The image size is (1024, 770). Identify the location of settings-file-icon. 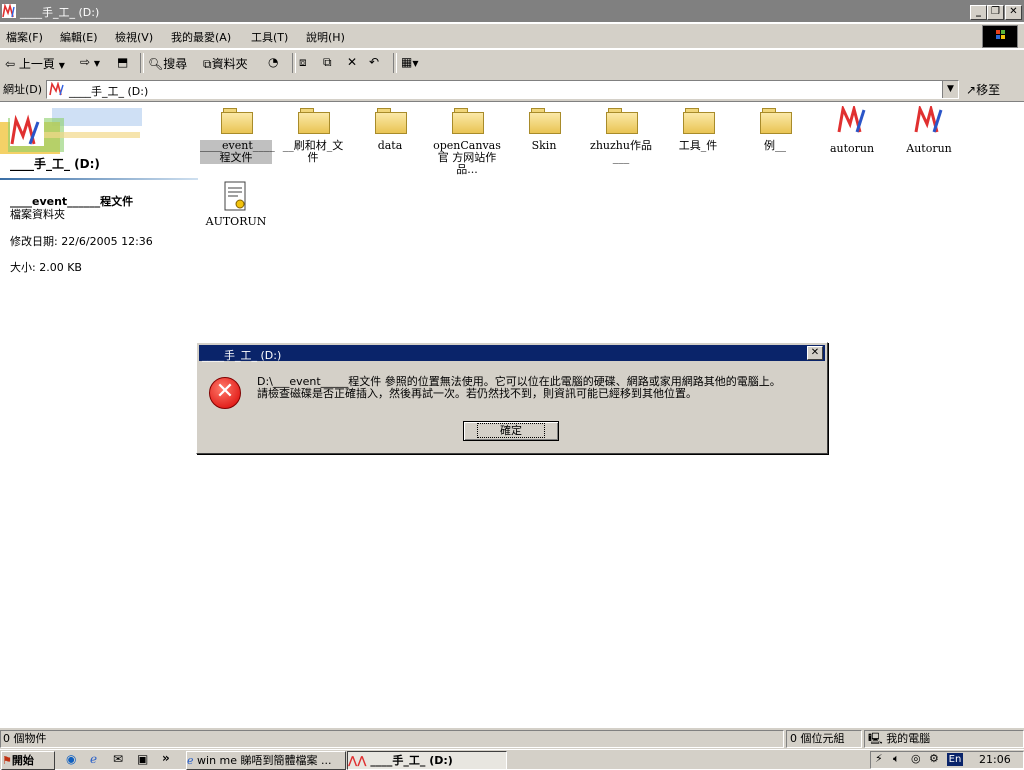
(235, 196).